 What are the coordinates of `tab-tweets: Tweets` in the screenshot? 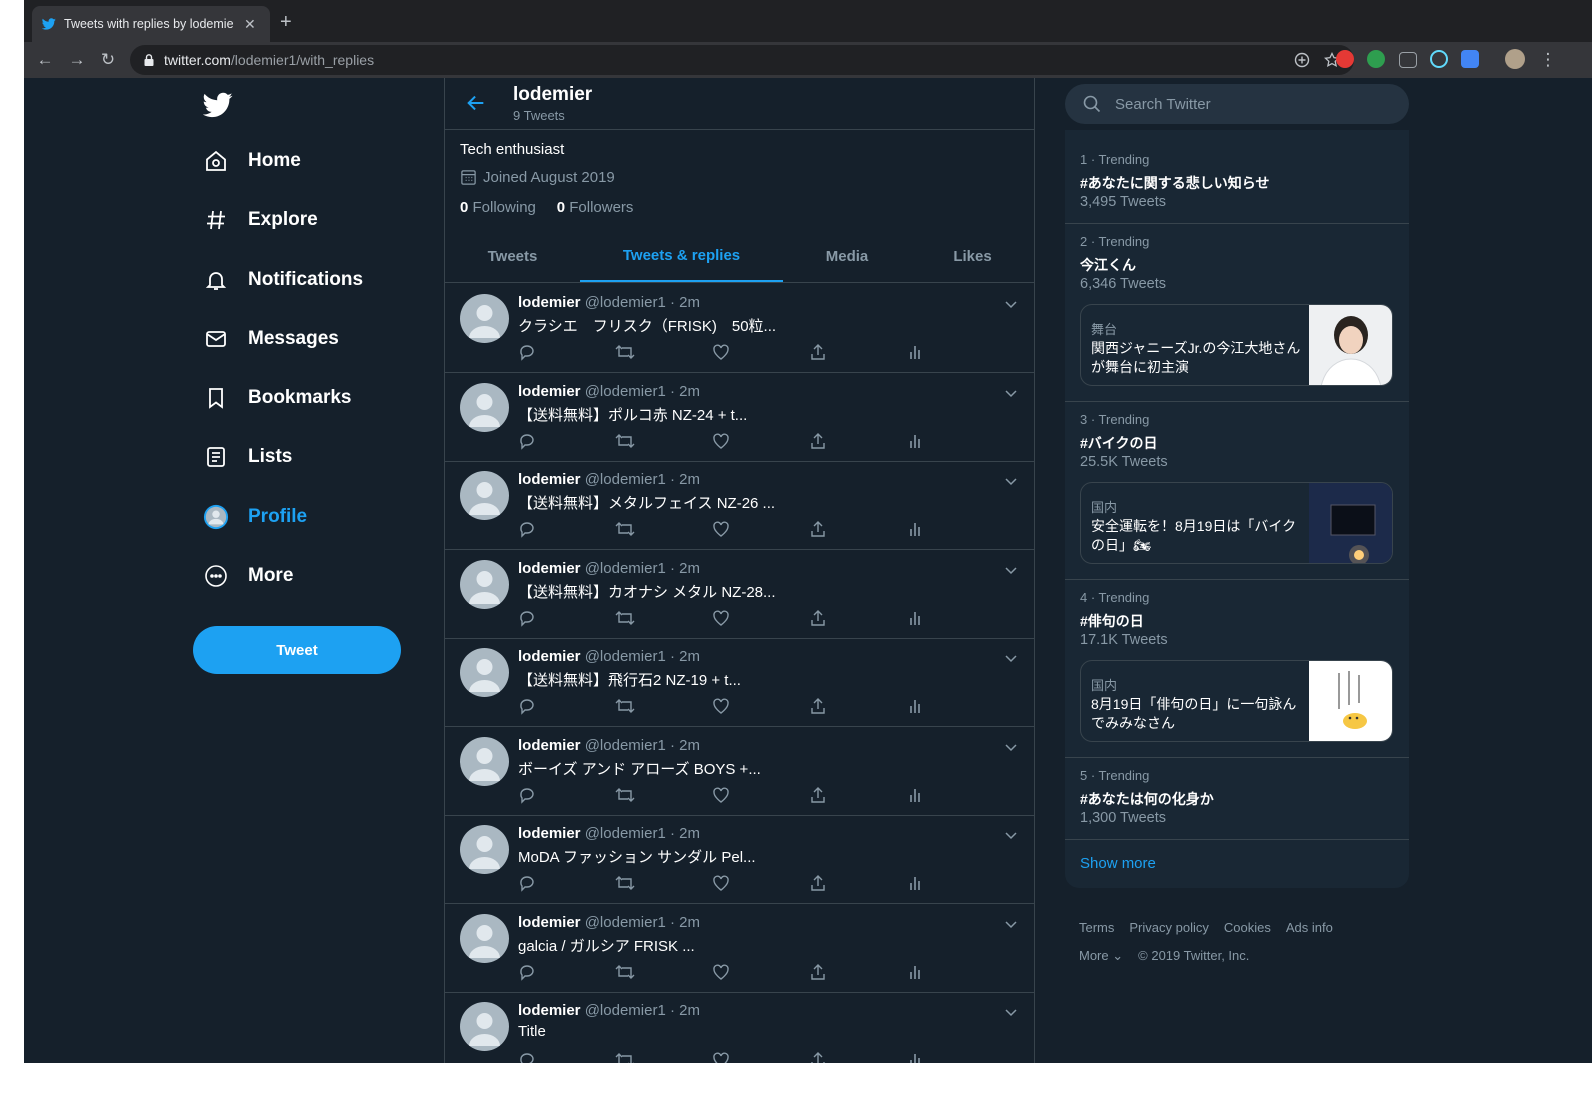 It's located at (512, 256).